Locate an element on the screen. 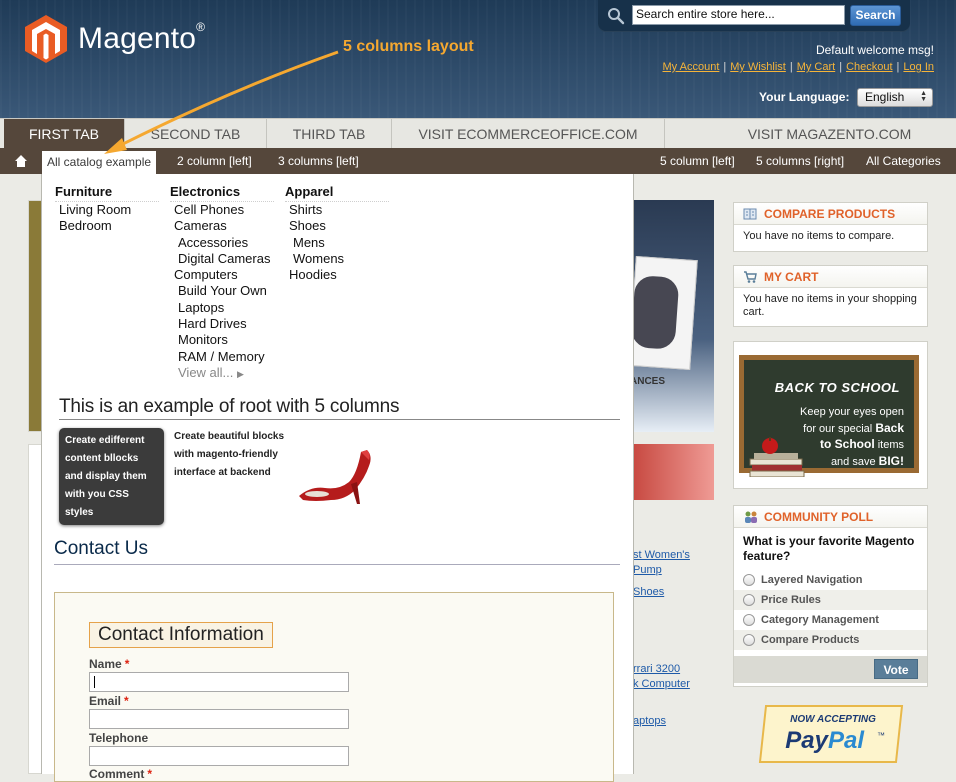 Image resolution: width=956 pixels, height=782 pixels. my-wishlist-link: My Wishlist is located at coordinates (758, 67).